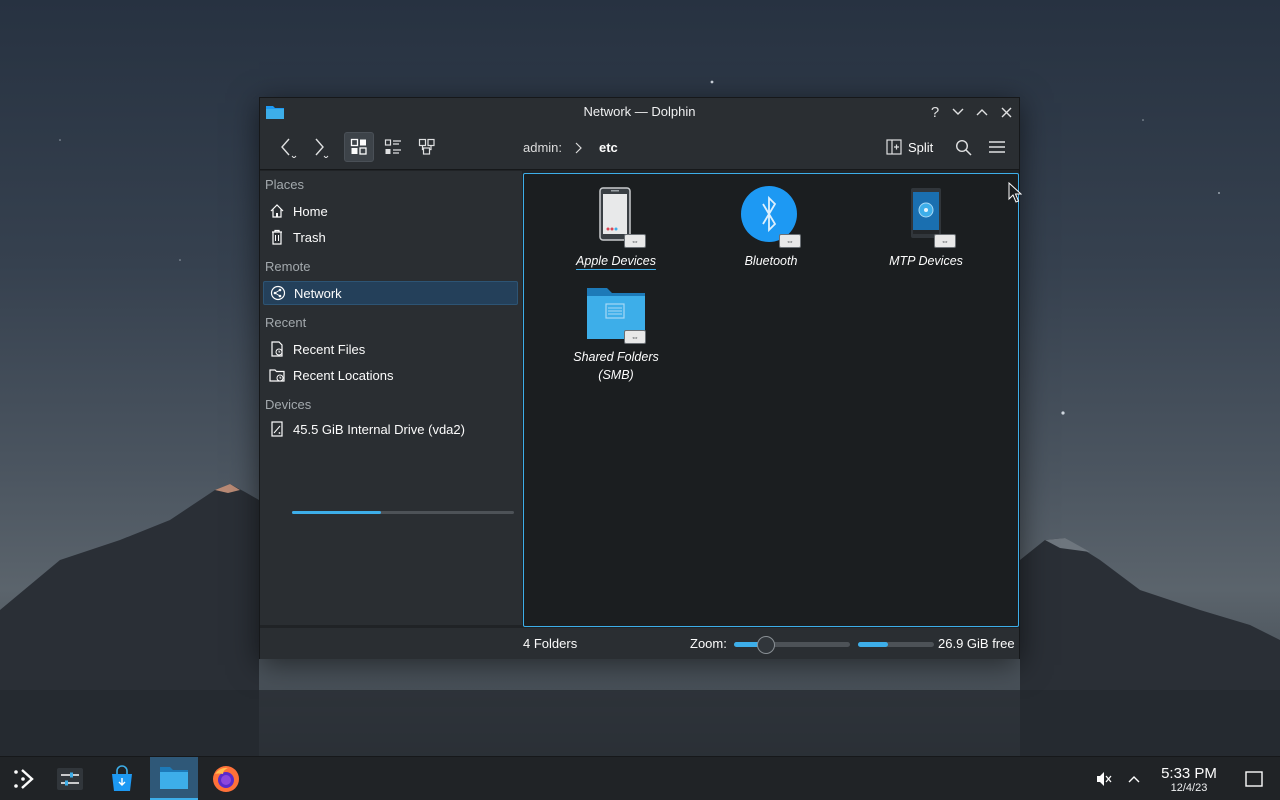  Describe the element at coordinates (639, 148) in the screenshot. I see `main-toolbar: admin: etc Split` at that location.